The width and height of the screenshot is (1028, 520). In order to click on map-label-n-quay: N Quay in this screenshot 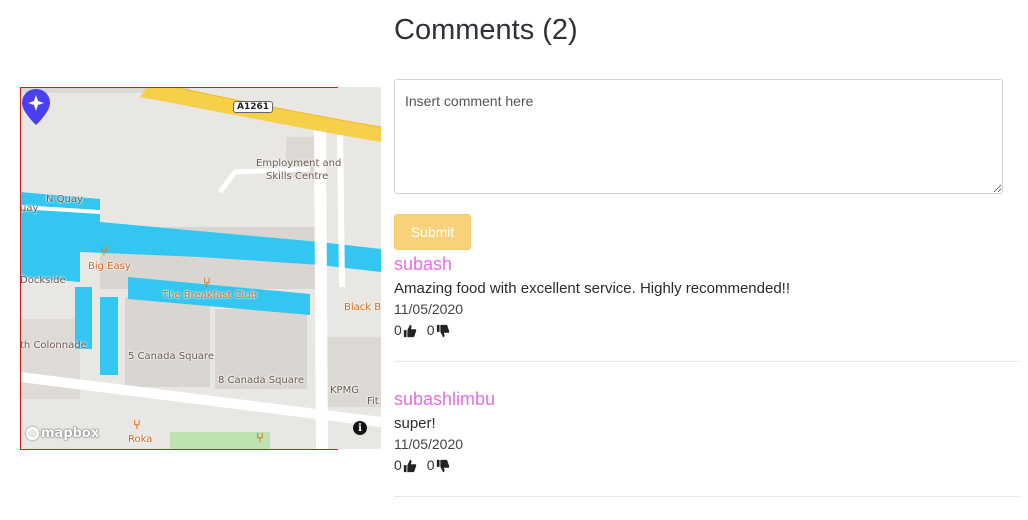, I will do `click(64, 199)`.